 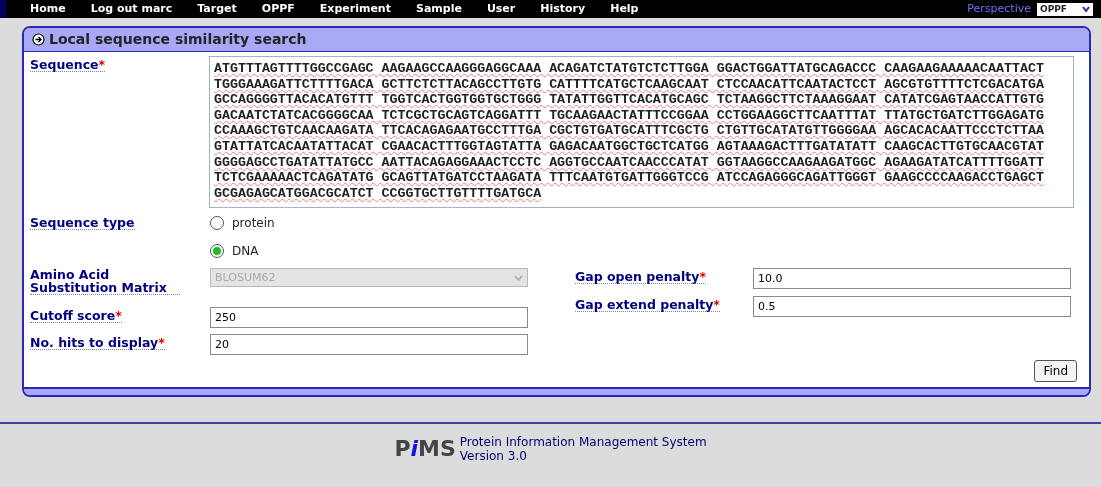 What do you see at coordinates (912, 278) in the screenshot?
I see `input-field: 10.0` at bounding box center [912, 278].